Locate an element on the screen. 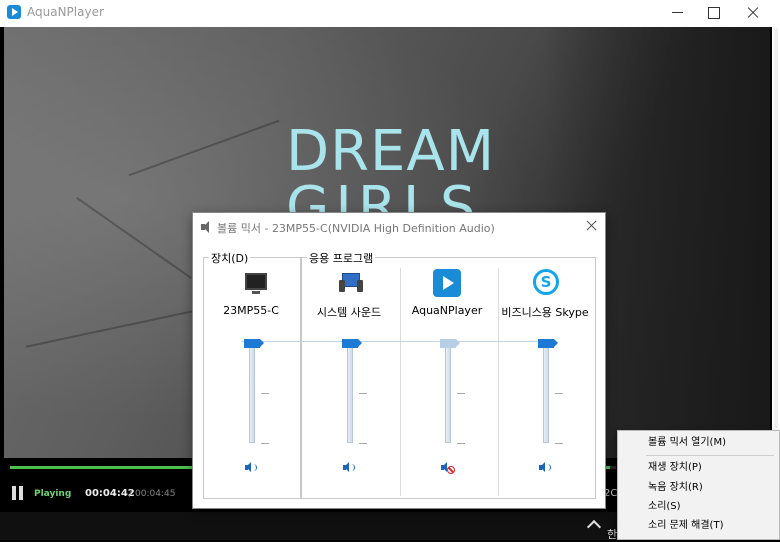  menu-item-playback-devices: 재생 장치(P) is located at coordinates (699, 468).